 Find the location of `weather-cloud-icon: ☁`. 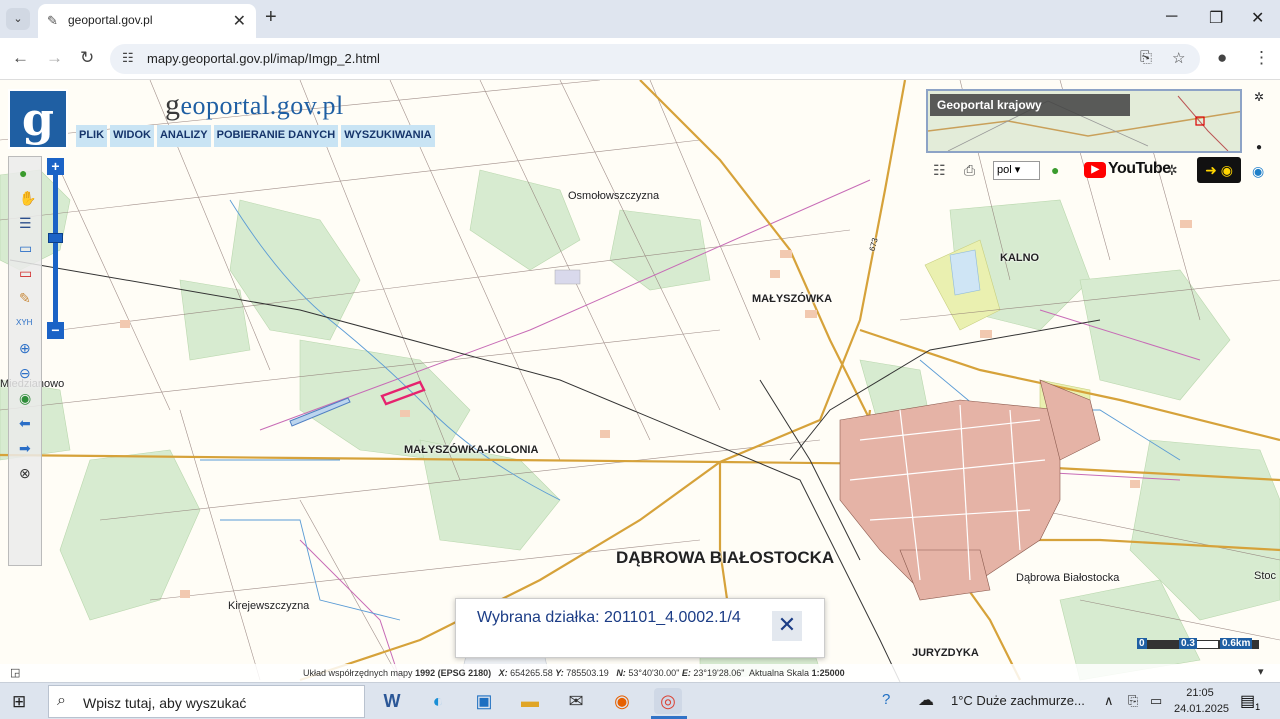

weather-cloud-icon: ☁ is located at coordinates (926, 700).